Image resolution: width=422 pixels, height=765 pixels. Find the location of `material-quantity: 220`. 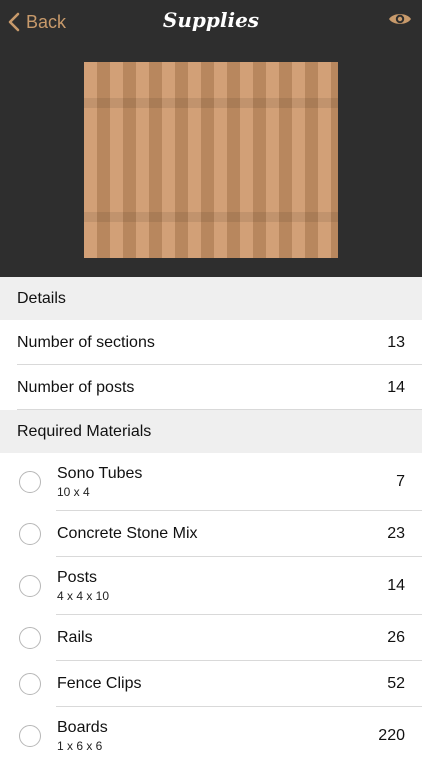

material-quantity: 220 is located at coordinates (391, 735).